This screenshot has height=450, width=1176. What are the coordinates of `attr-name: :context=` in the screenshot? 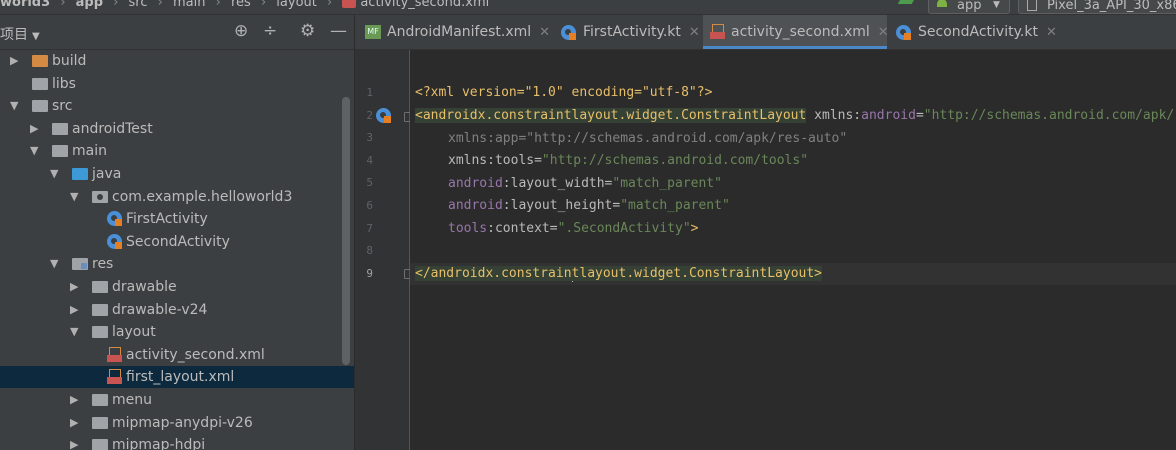 It's located at (522, 228).